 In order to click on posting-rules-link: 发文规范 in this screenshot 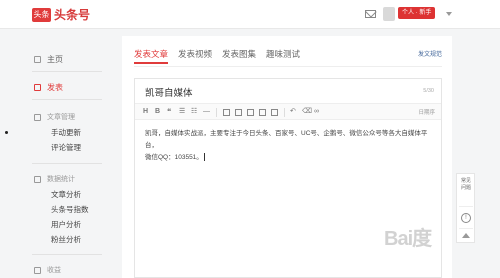, I will do `click(430, 53)`.